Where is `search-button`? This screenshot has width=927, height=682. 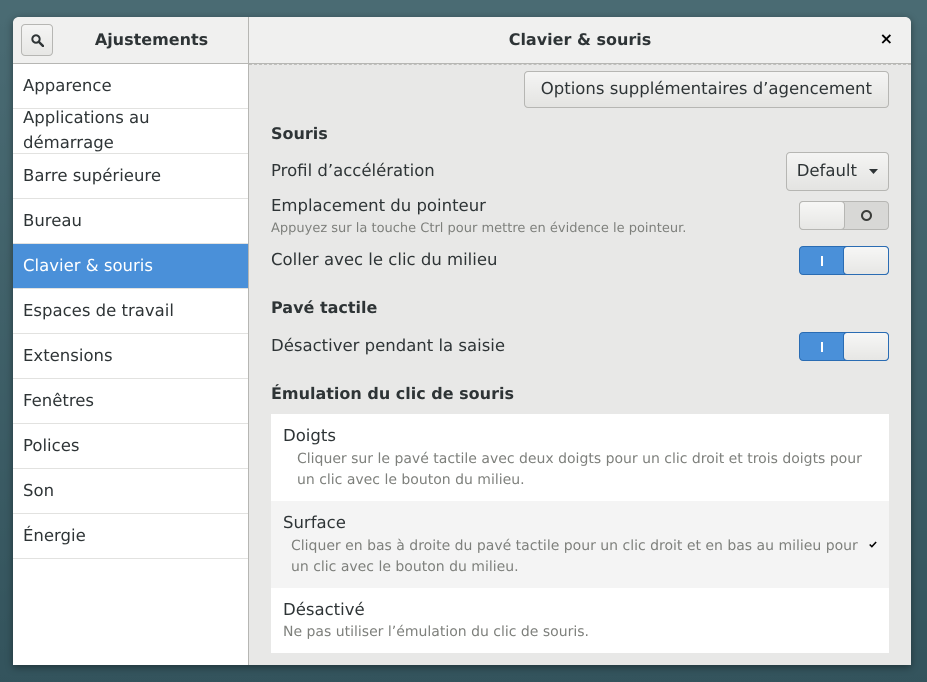
search-button is located at coordinates (37, 40).